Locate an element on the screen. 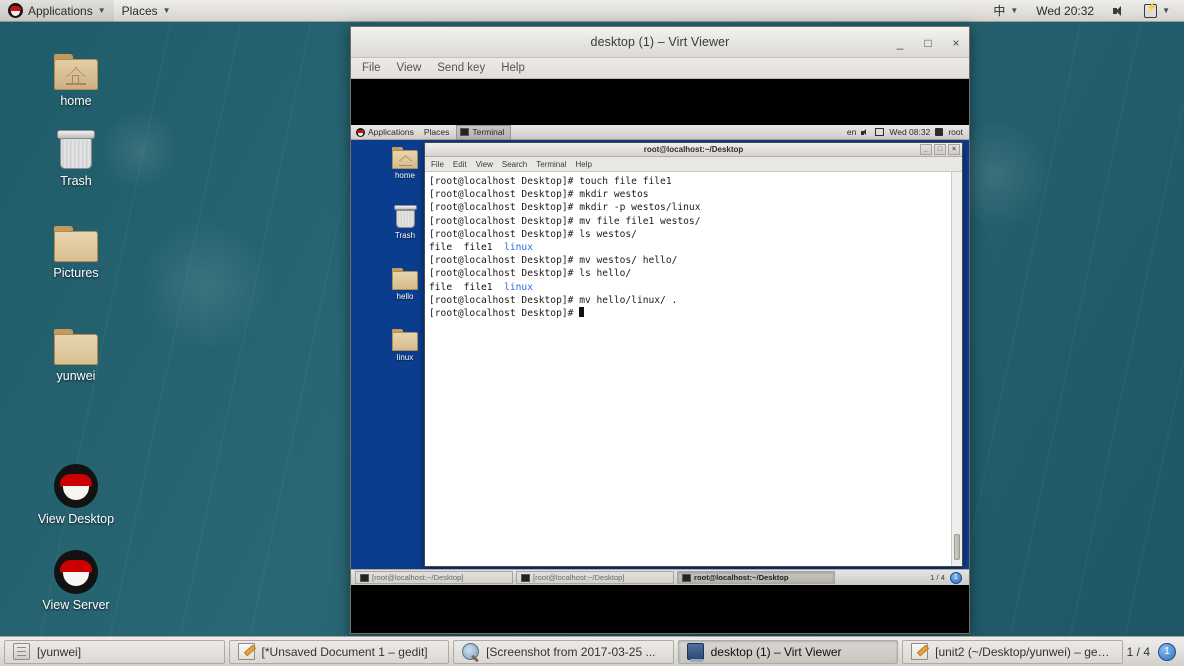 The width and height of the screenshot is (1184, 666). taskbar-item-virt-viewer: desktop (1) – Virt Viewer is located at coordinates (788, 651).